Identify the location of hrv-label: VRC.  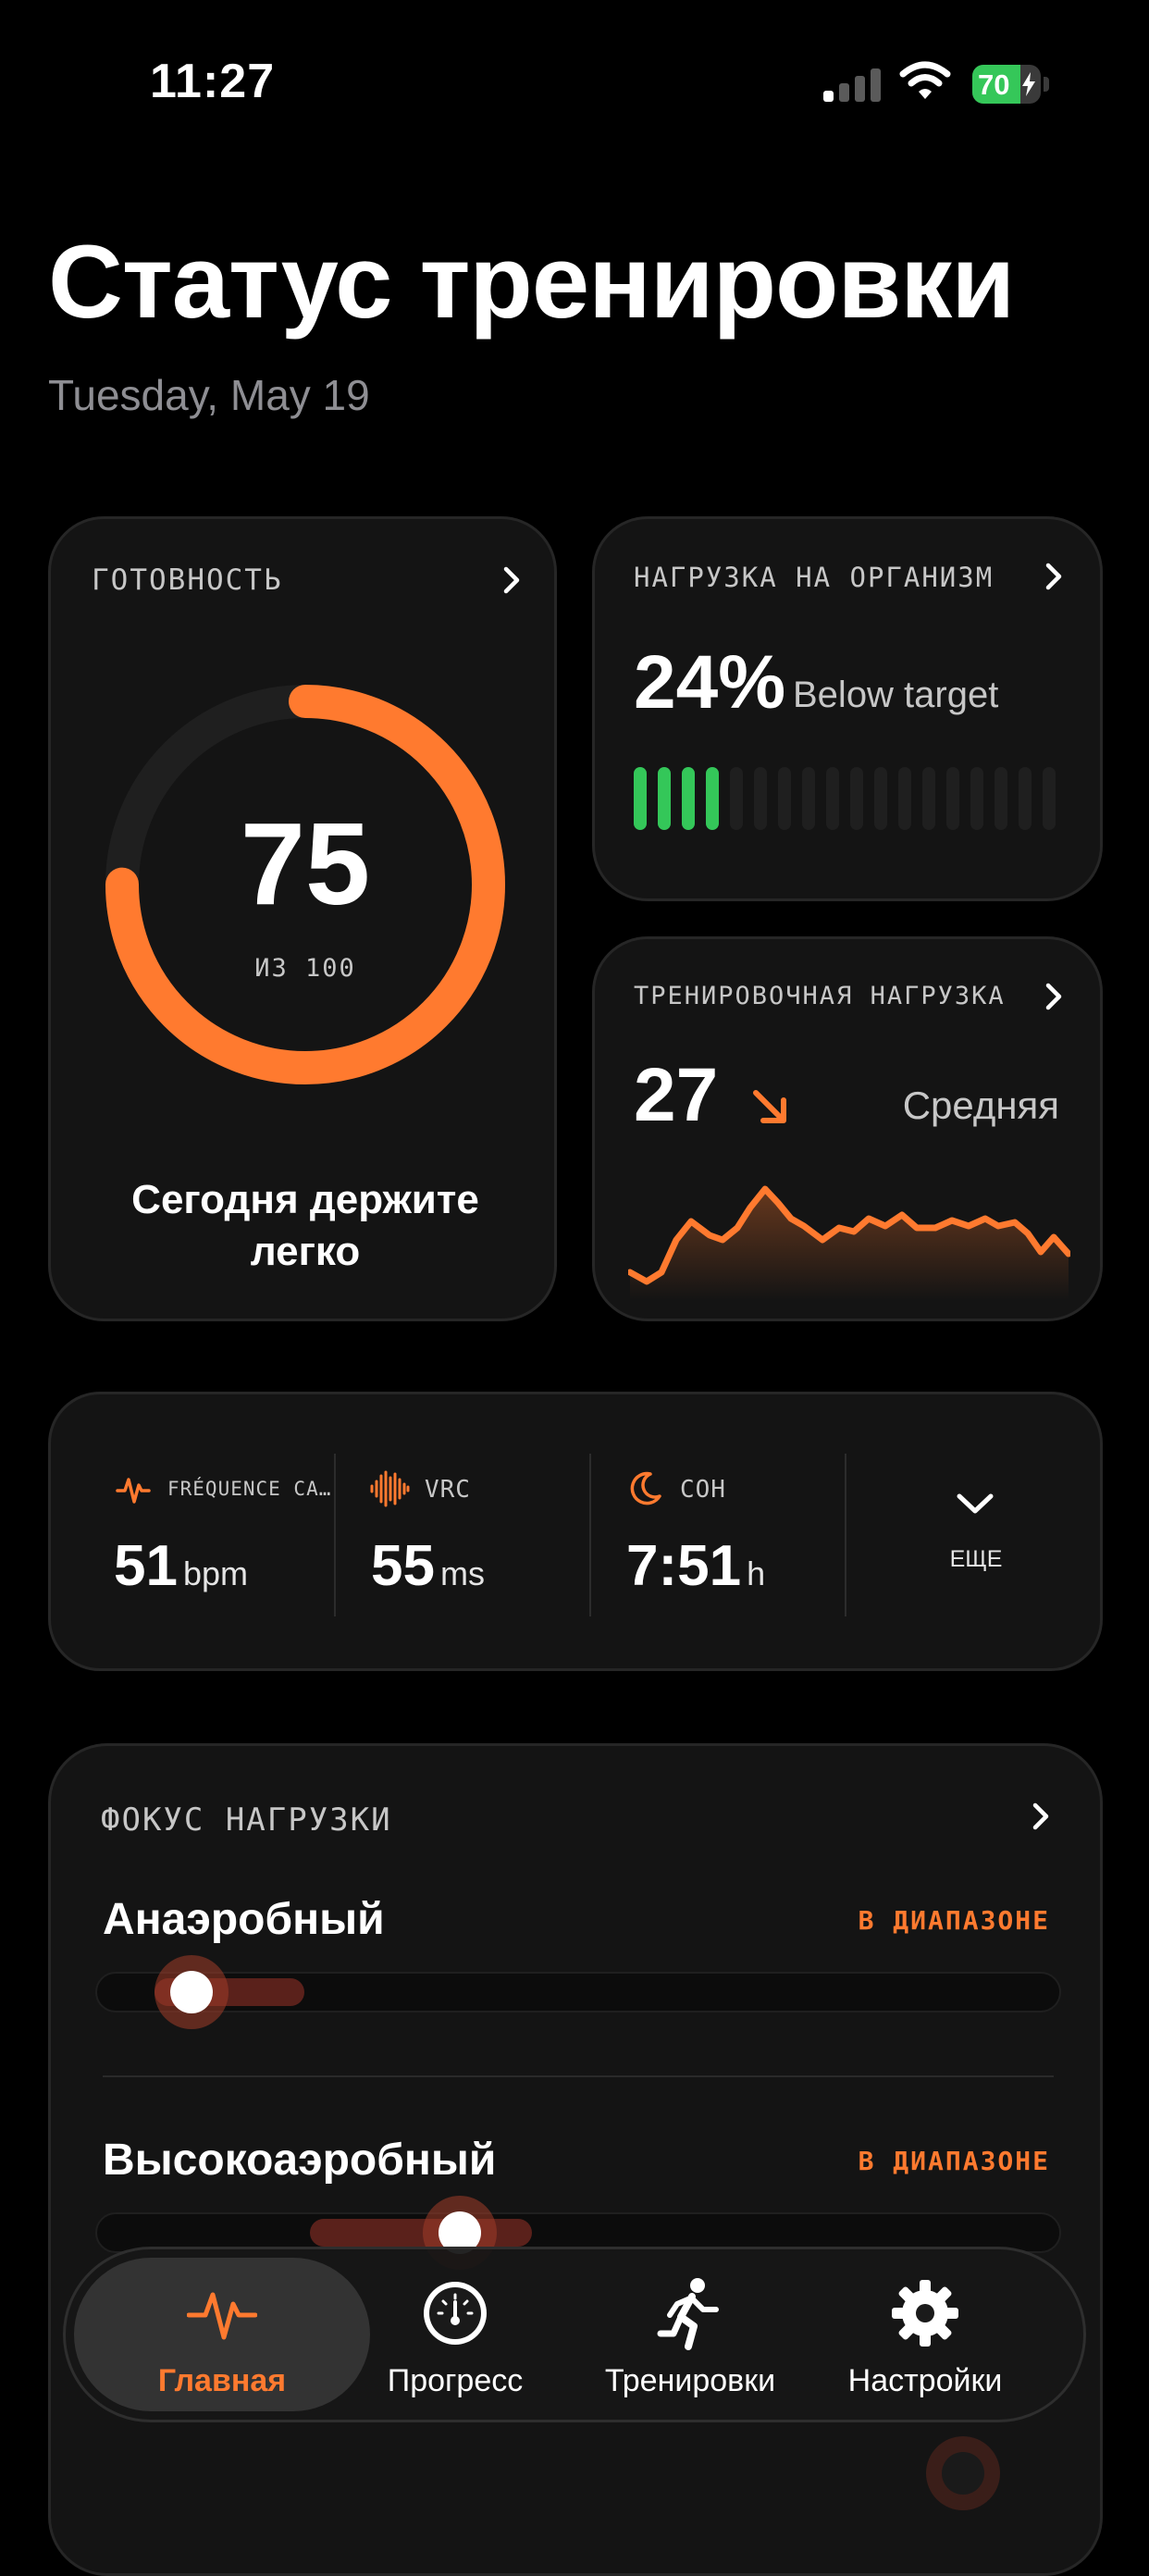
(448, 1490).